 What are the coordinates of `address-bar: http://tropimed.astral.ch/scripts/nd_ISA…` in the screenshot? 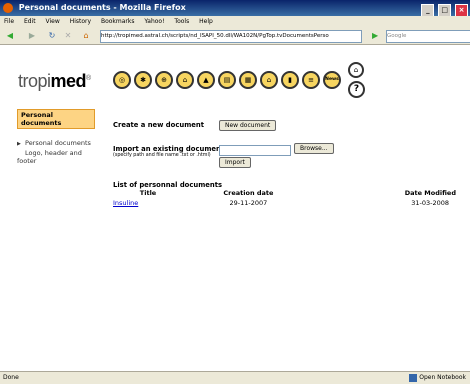 It's located at (231, 36).